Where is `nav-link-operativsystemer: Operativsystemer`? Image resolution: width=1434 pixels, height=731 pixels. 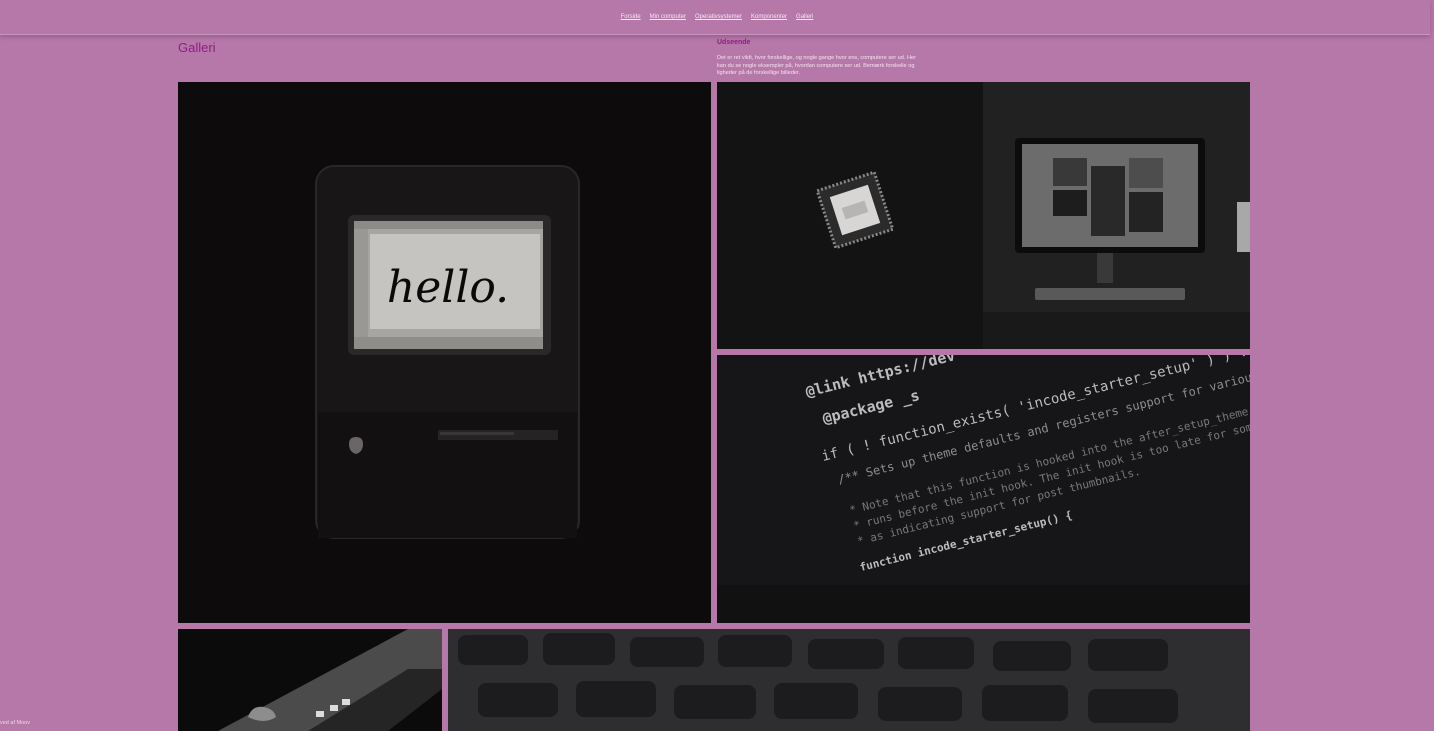 nav-link-operativsystemer: Operativsystemer is located at coordinates (718, 17).